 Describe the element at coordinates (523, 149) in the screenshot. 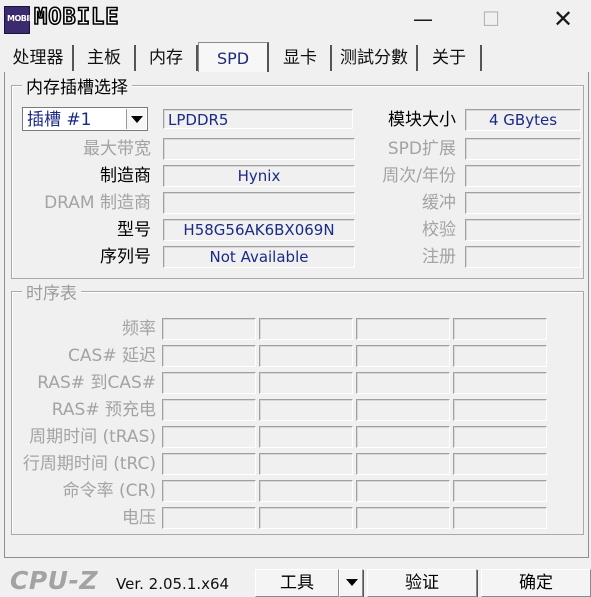

I see `spd-ext-field` at that location.